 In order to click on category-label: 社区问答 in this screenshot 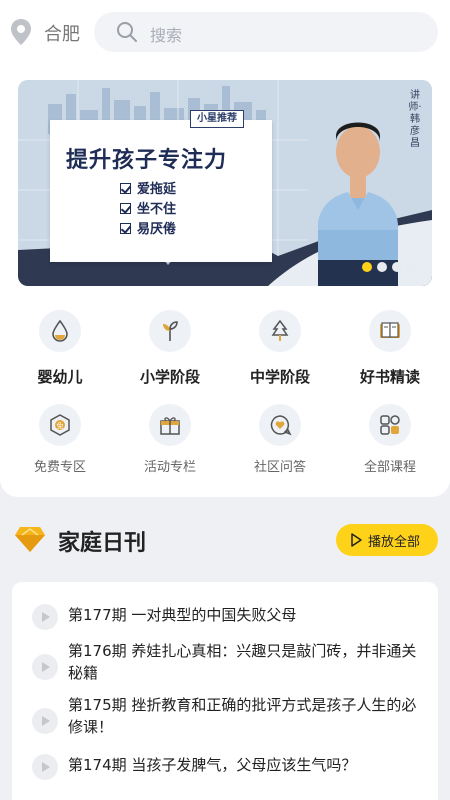, I will do `click(279, 467)`.